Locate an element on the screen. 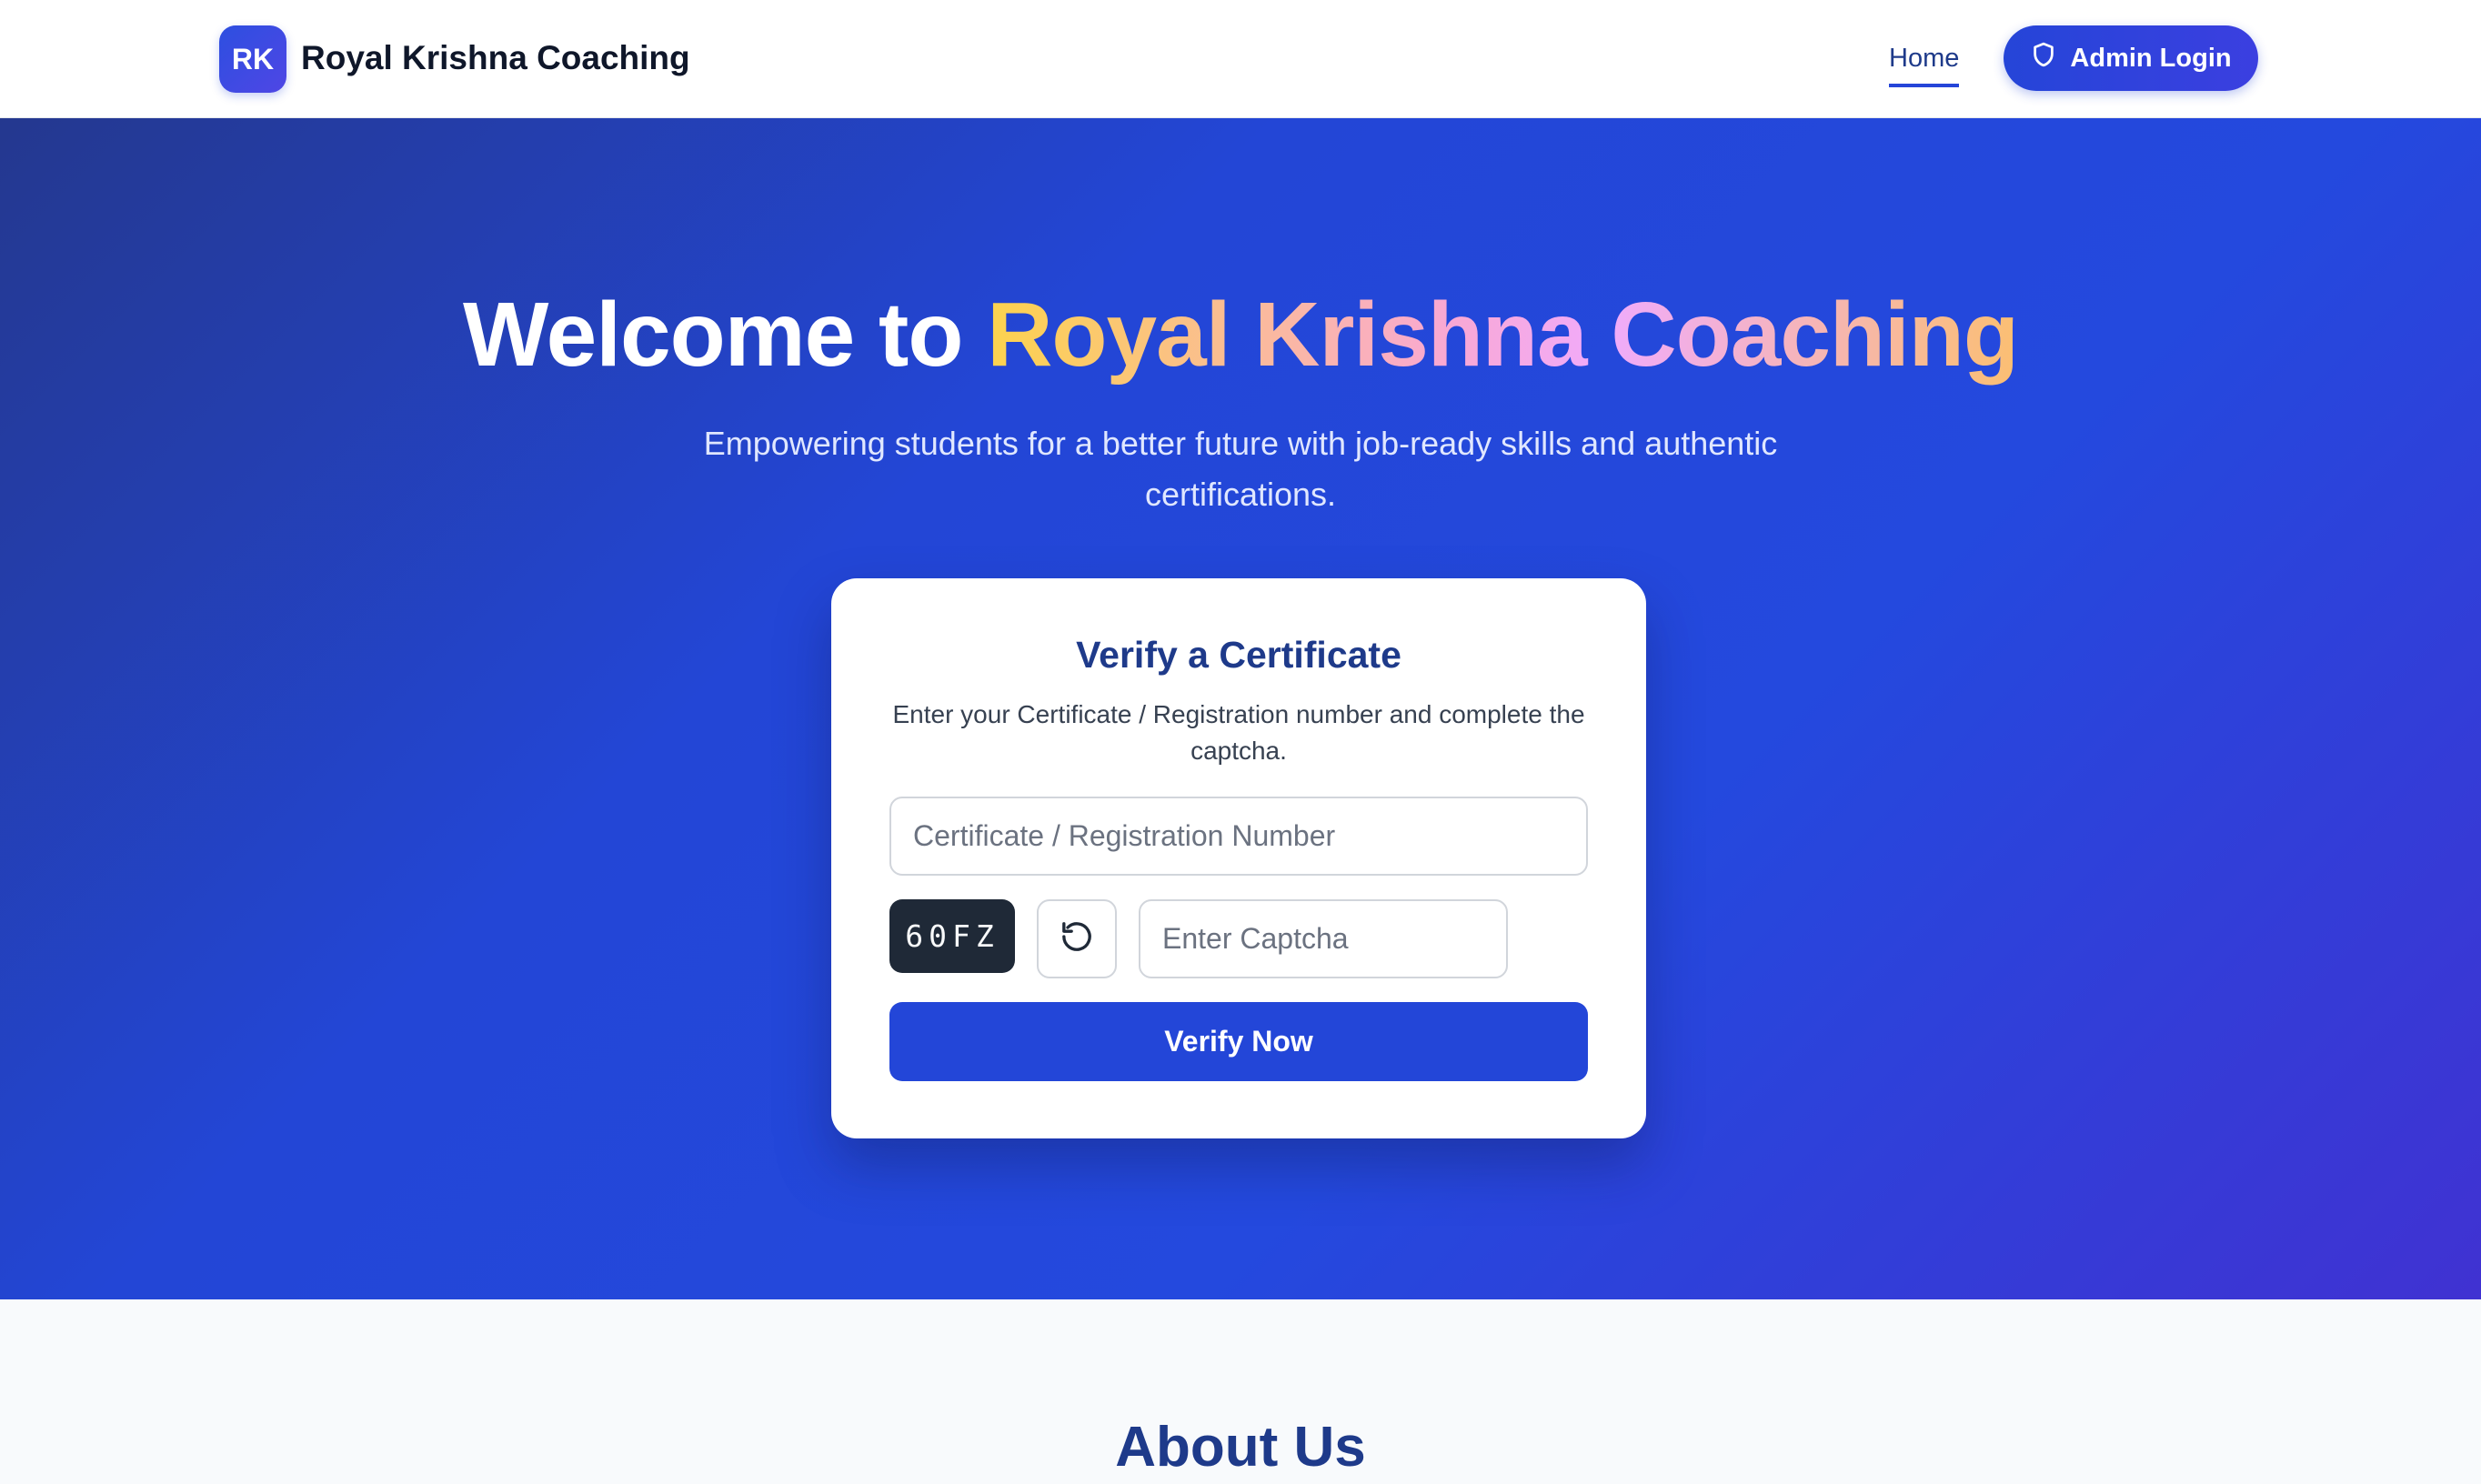  admin-login-button: Admin Login is located at coordinates (2131, 58).